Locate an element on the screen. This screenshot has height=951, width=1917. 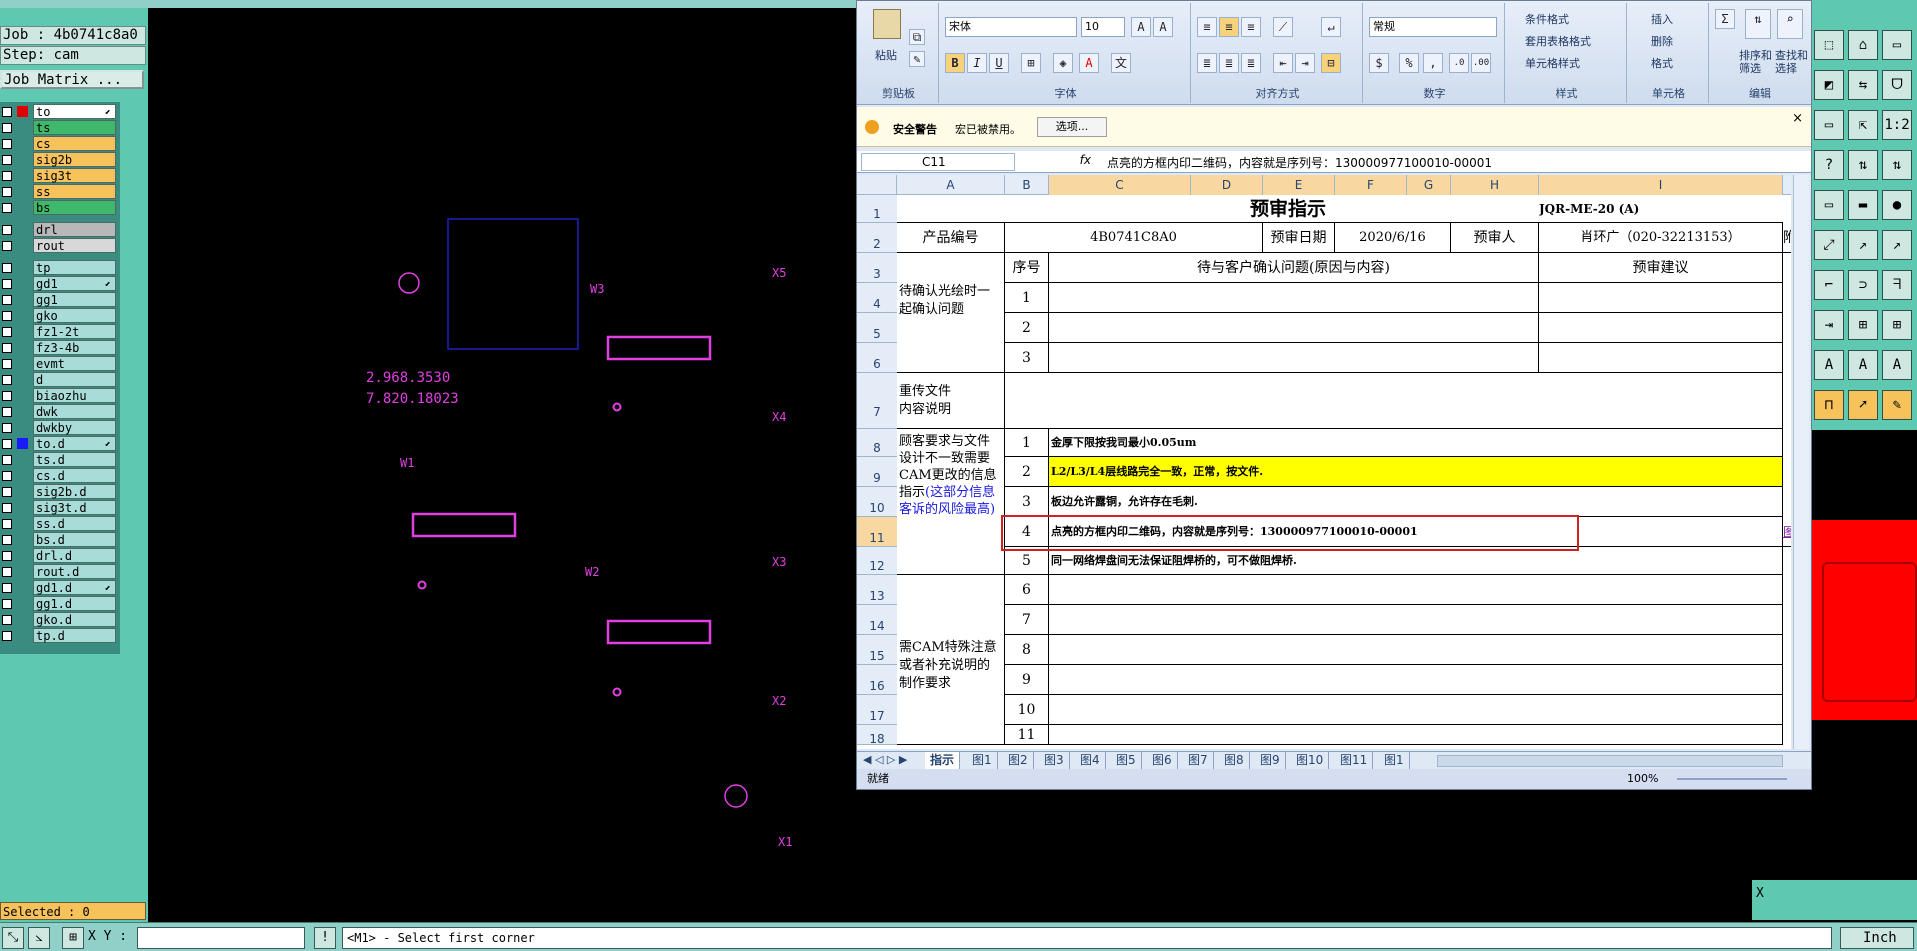
layer-name: gko.d is located at coordinates (74, 619).